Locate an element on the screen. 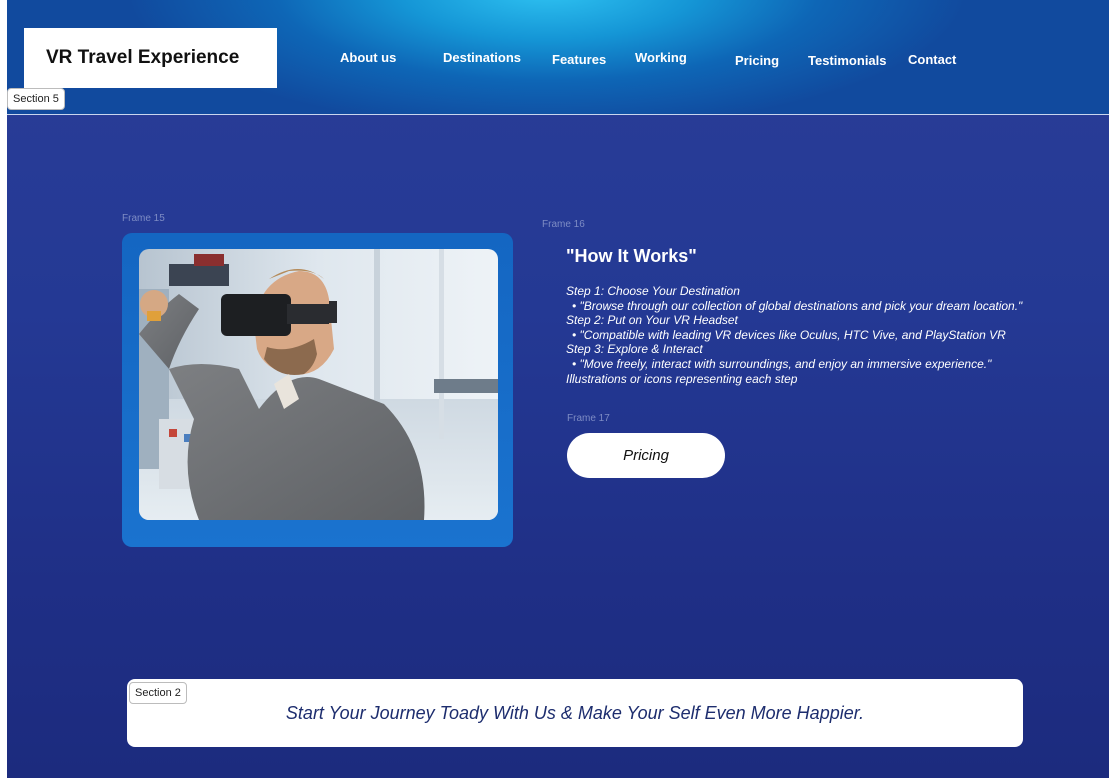  logo: VR Travel Experience is located at coordinates (150, 58).